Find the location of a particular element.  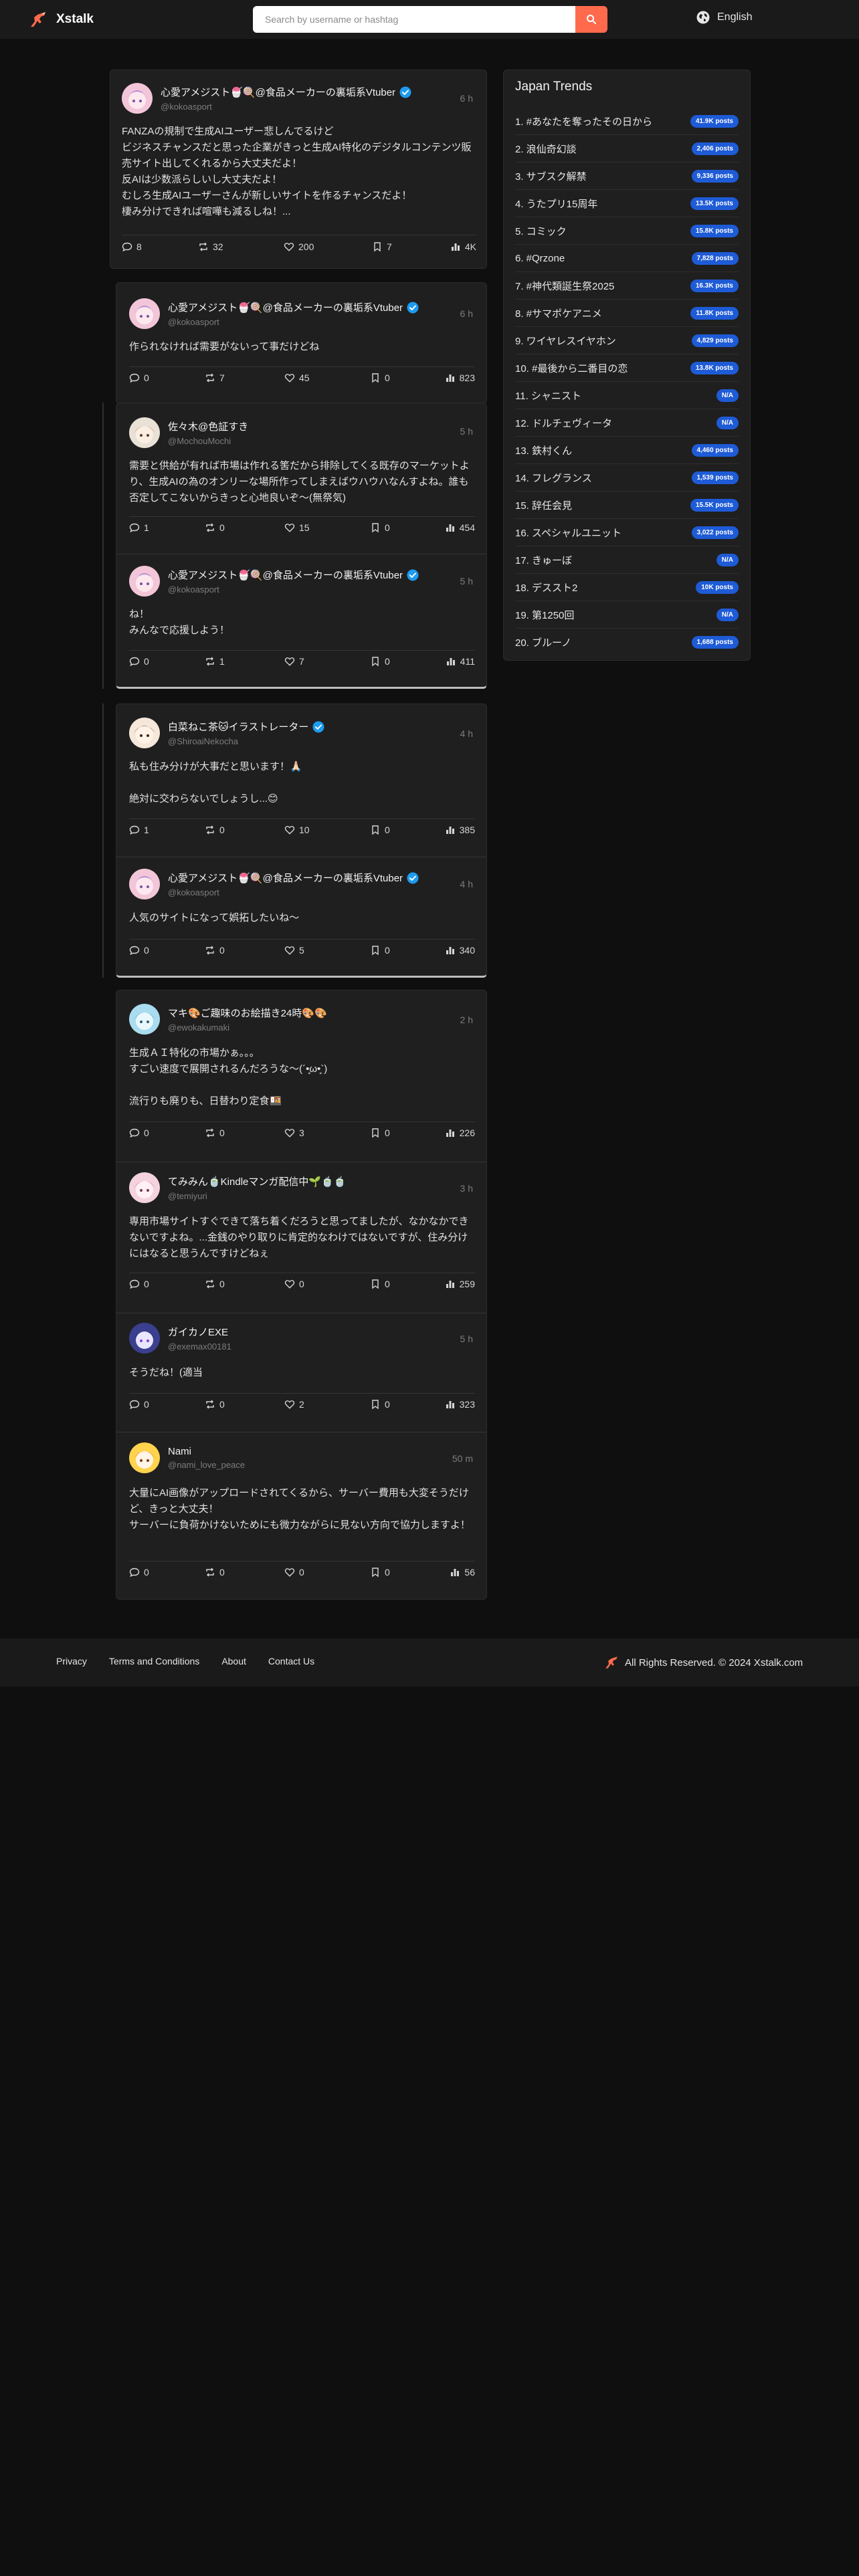

reply-button: 8 is located at coordinates (132, 247).